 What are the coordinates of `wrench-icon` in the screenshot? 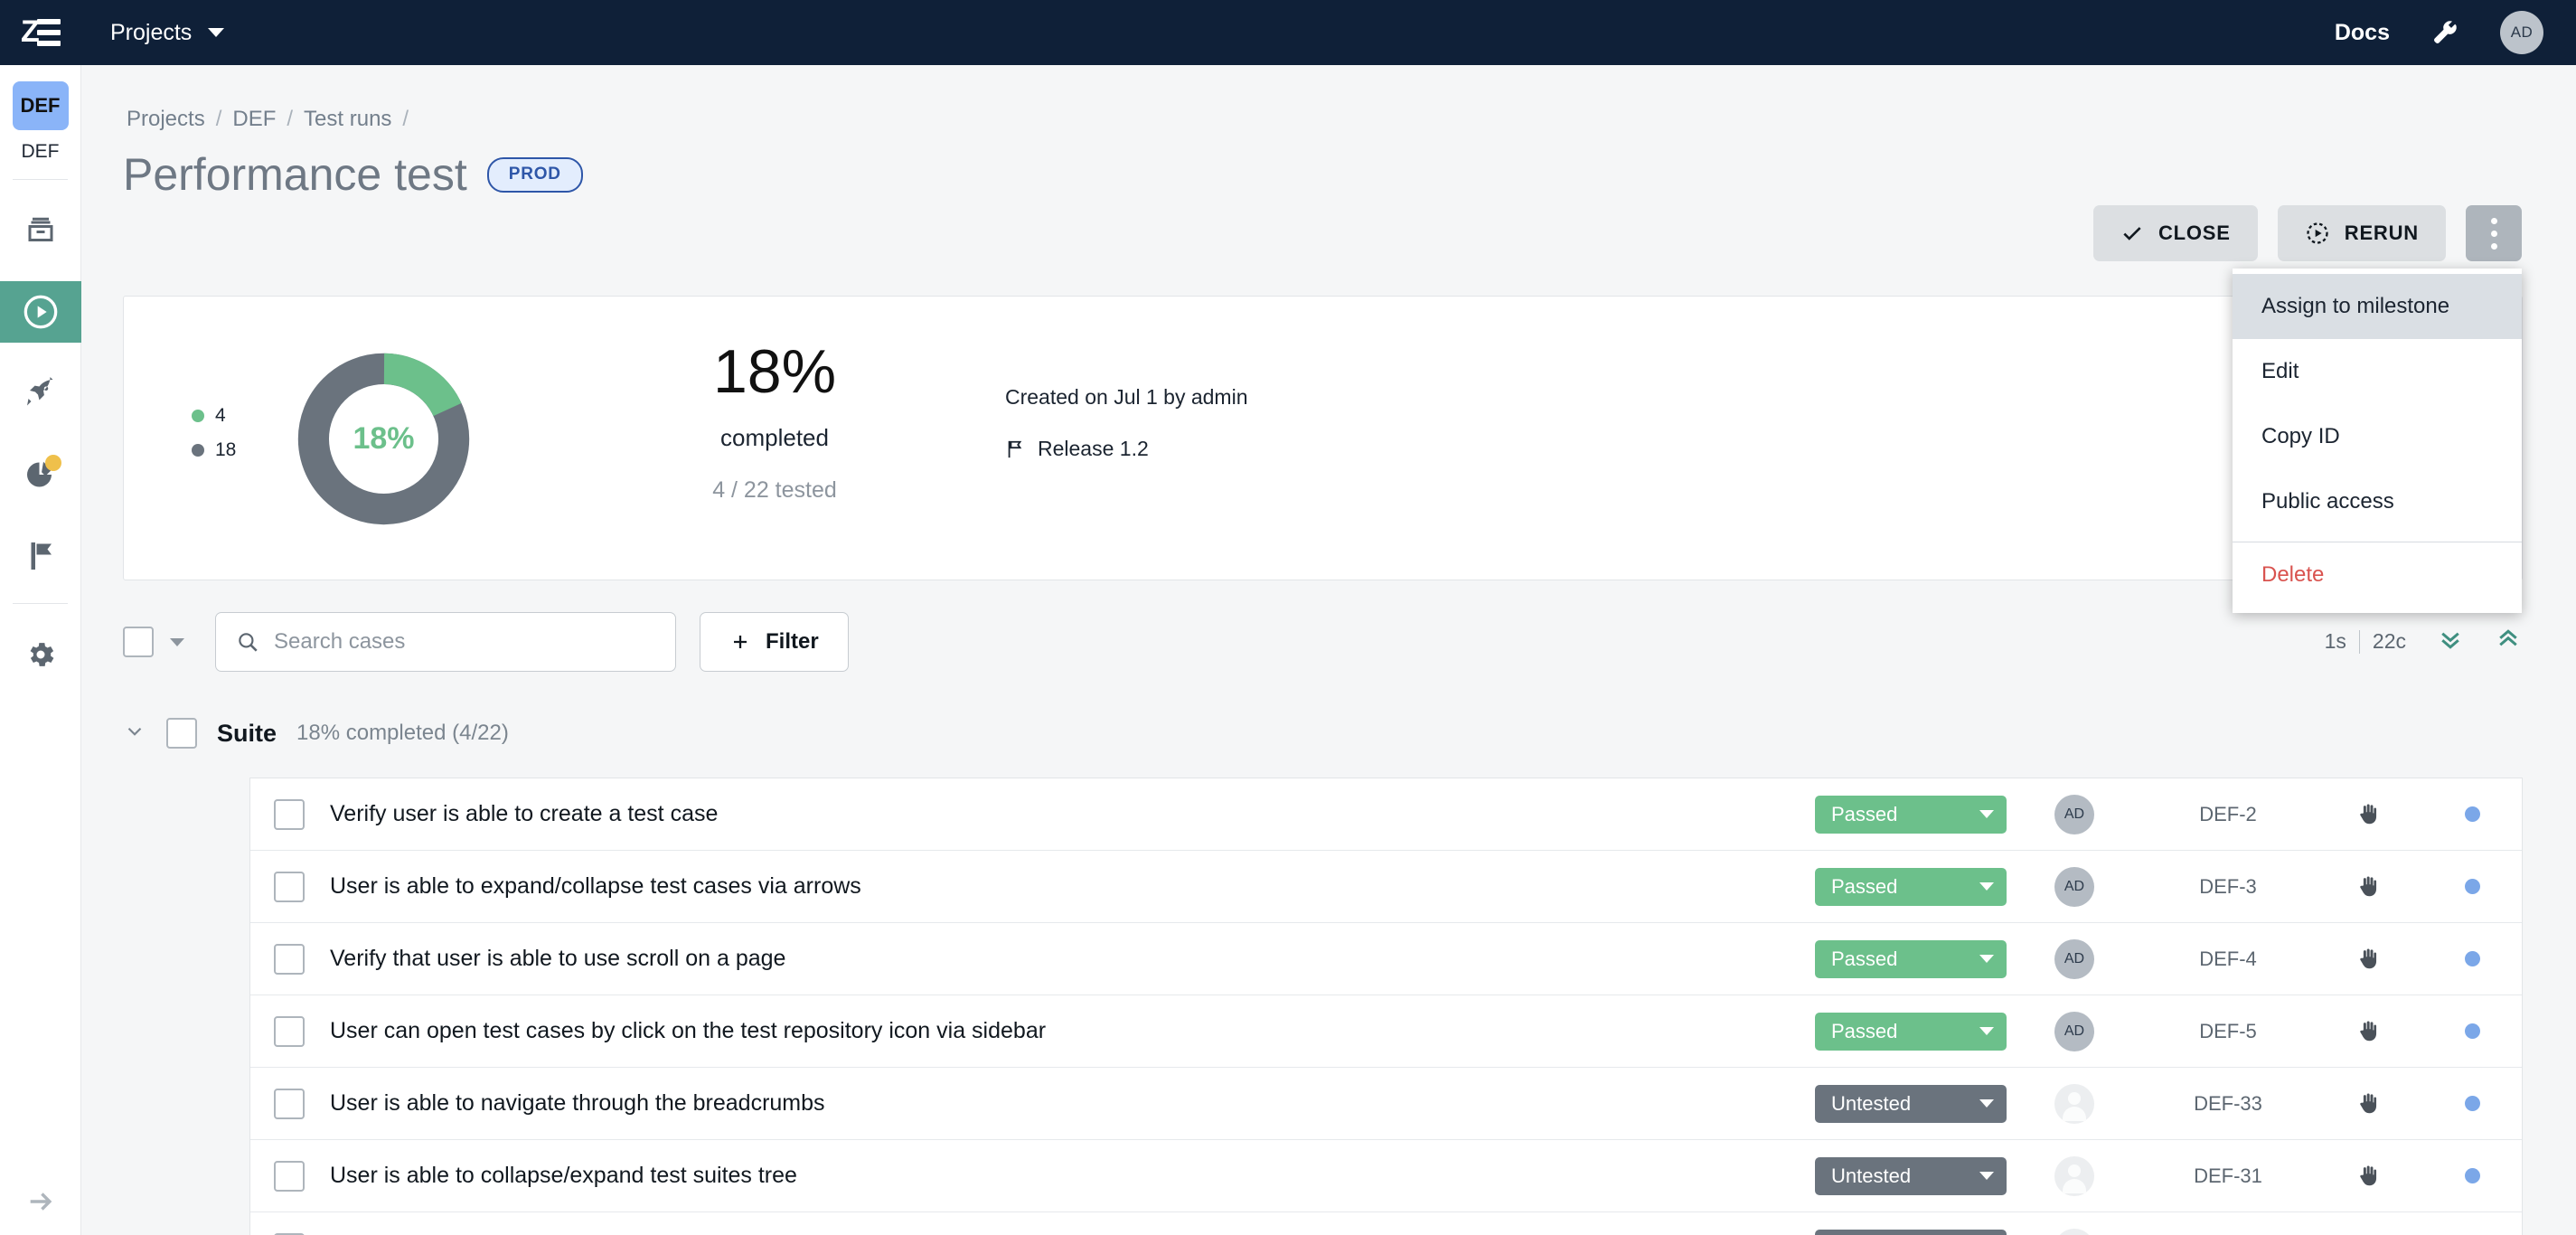 It's located at (2445, 33).